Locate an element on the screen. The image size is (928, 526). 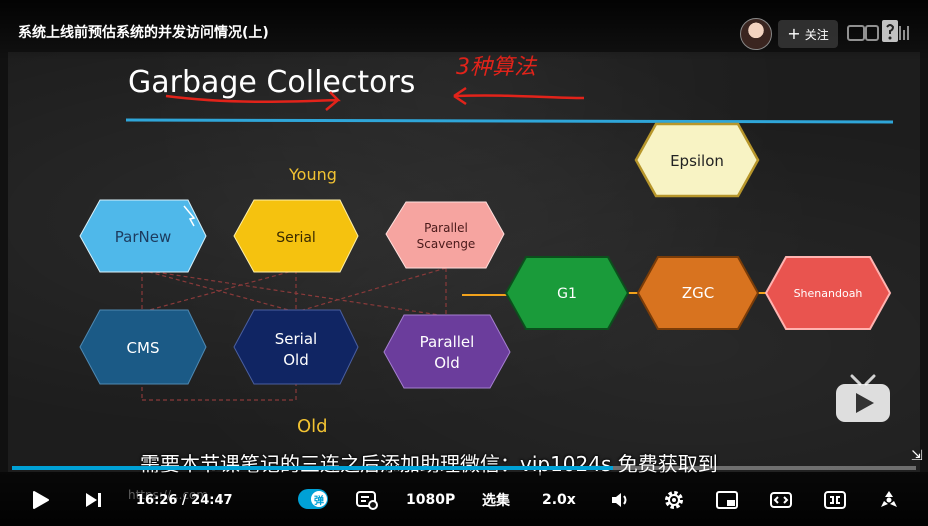
play-icon is located at coordinates (41, 500).